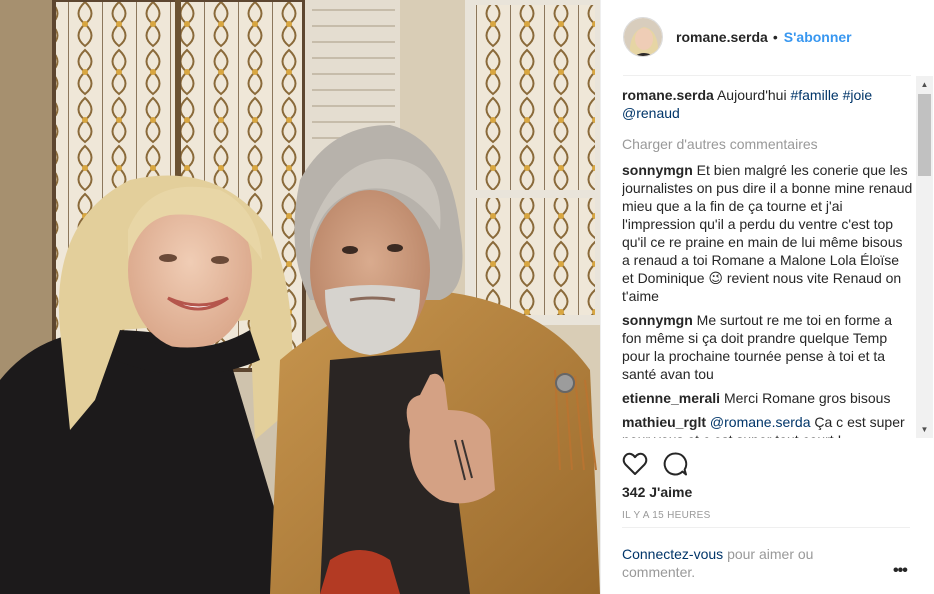 The height and width of the screenshot is (594, 934). I want to click on login-prompt: Connectez-vous pour aimer ou commenter., so click(732, 563).